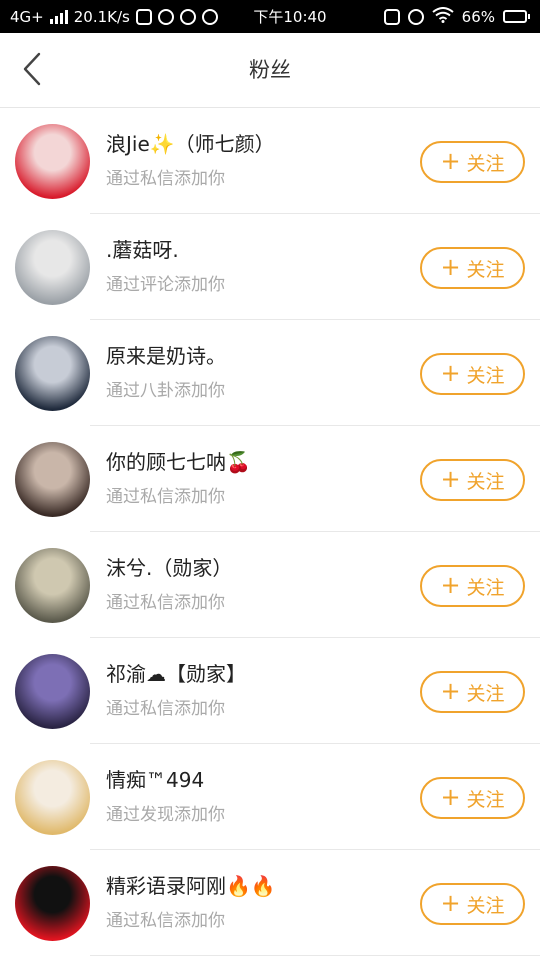 The height and width of the screenshot is (957, 540). What do you see at coordinates (191, 884) in the screenshot?
I see `follower-name: 精彩语录阿刚🔥🔥` at bounding box center [191, 884].